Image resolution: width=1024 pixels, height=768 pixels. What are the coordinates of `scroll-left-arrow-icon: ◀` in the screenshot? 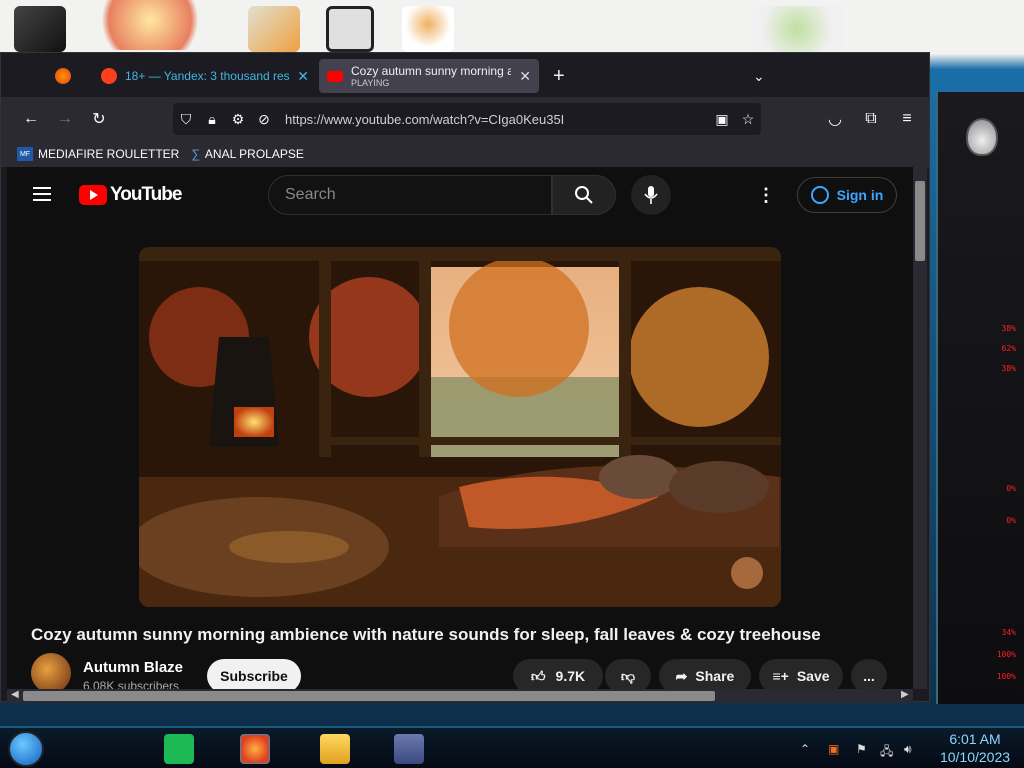 It's located at (15, 694).